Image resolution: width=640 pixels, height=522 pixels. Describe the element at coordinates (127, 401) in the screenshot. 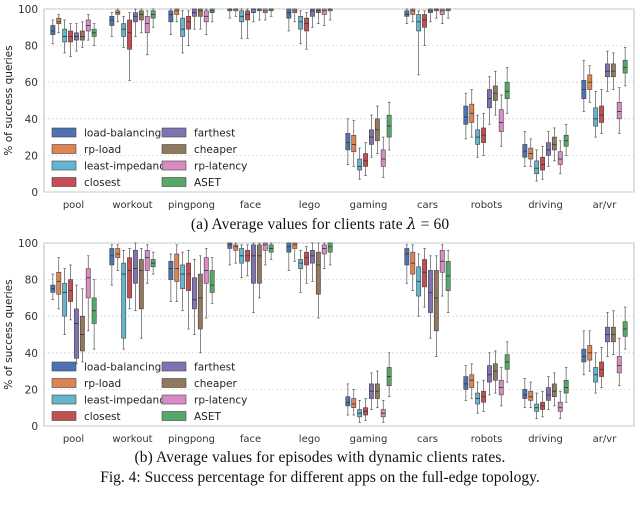

I see `legend-label: least-impedance` at that location.